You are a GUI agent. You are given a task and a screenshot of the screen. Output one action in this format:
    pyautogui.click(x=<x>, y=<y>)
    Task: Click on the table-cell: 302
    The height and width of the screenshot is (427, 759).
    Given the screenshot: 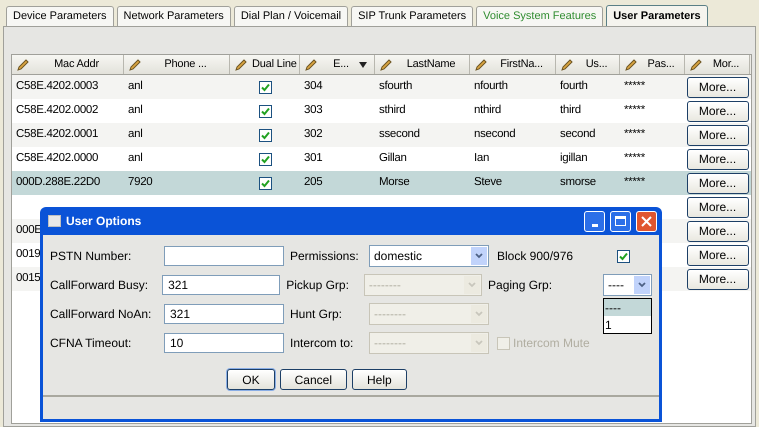 What is the action you would take?
    pyautogui.click(x=313, y=134)
    